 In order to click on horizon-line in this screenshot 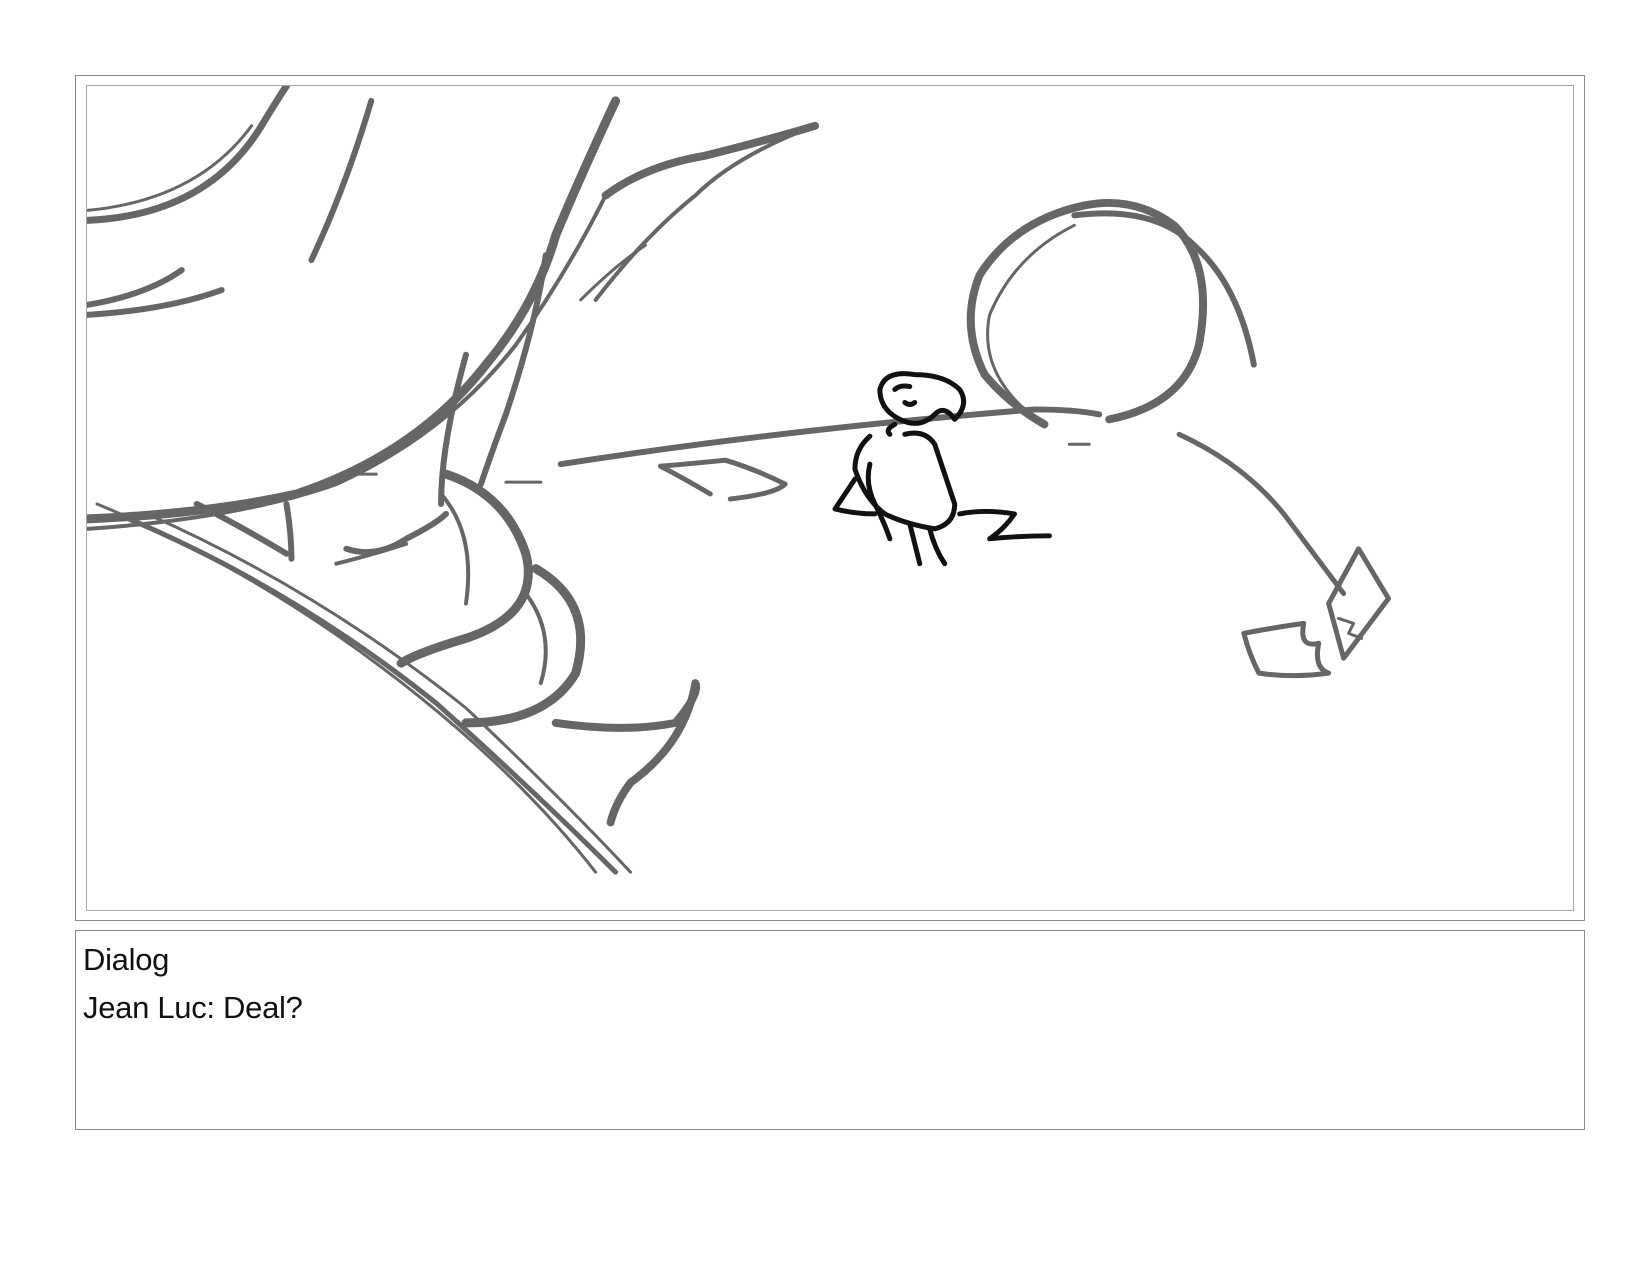, I will do `click(830, 437)`.